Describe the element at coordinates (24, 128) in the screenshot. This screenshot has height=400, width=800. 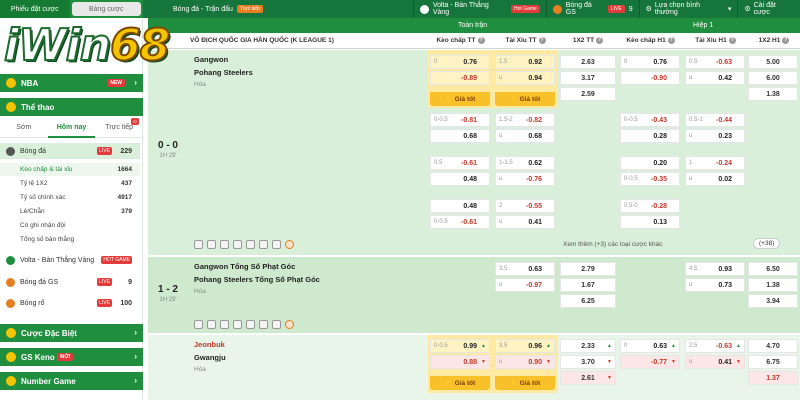
I see `tab-early: Sớm` at that location.